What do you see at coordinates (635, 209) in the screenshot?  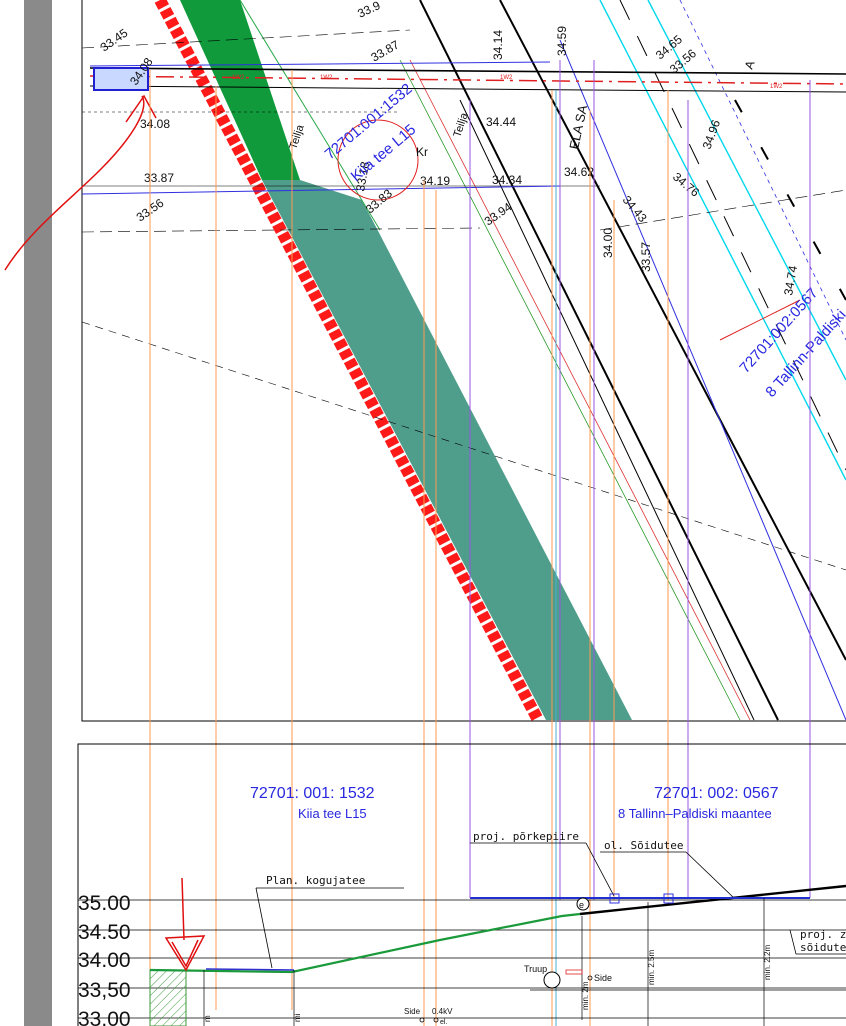 I see `elevation-label: 34.43` at bounding box center [635, 209].